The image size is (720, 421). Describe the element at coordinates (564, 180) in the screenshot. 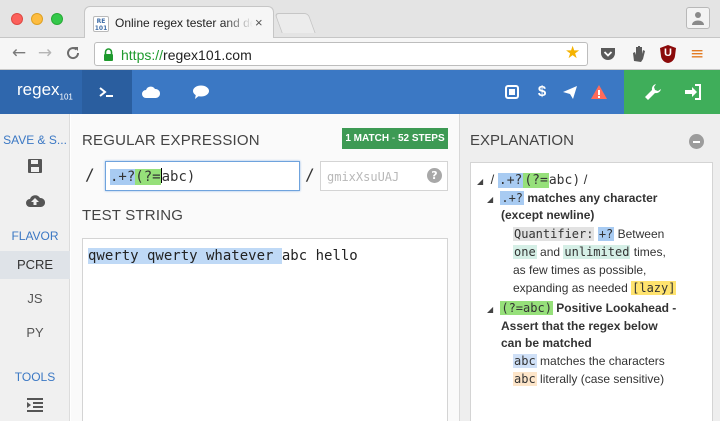

I see `root-token-3: abc)` at that location.